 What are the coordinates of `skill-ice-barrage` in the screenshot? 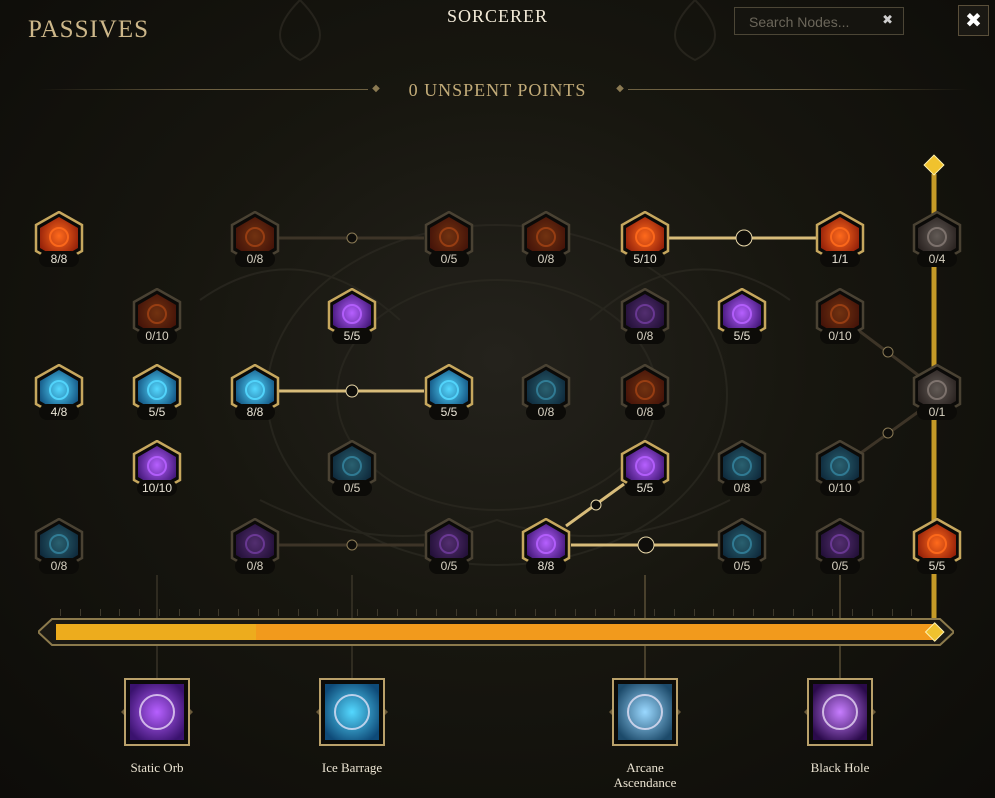 It's located at (352, 712).